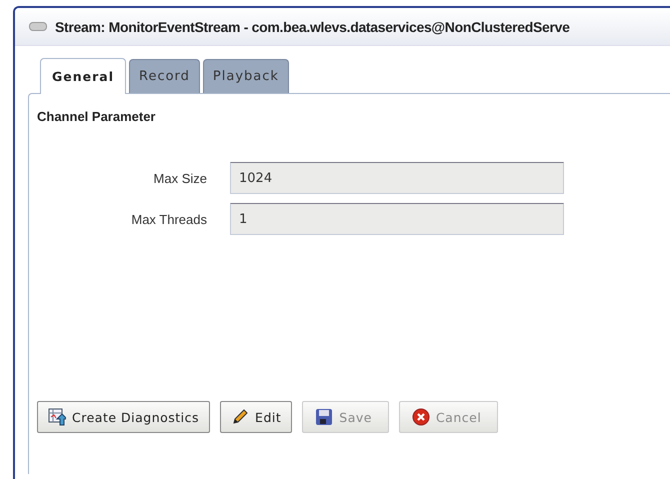 The image size is (670, 479). I want to click on window-title: Stream: MonitorEventStream - com.bea.wlevs.dataservices@NonClusteredServe, so click(312, 26).